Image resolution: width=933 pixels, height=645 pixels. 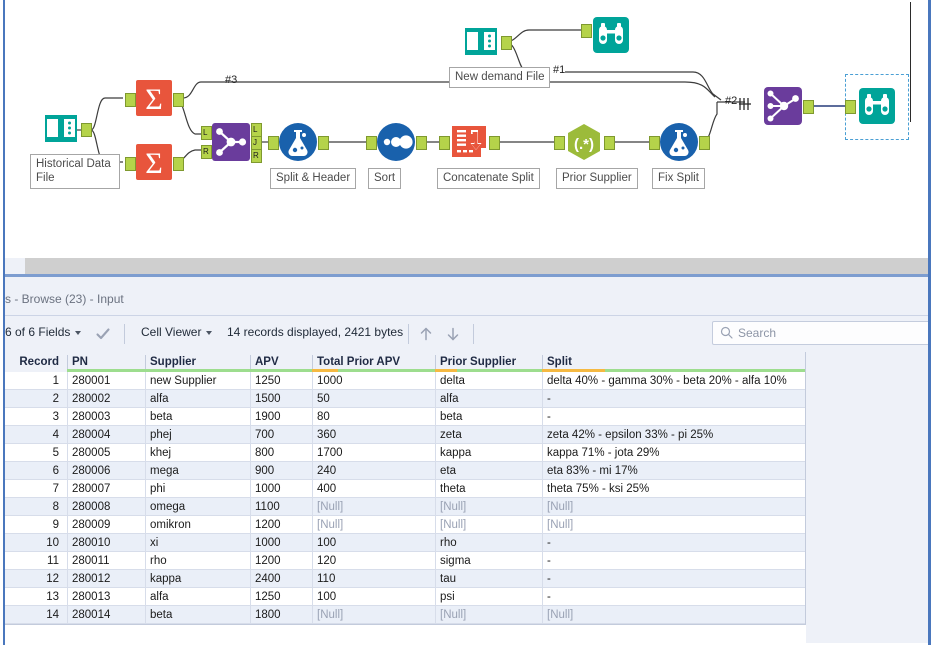 What do you see at coordinates (488, 435) in the screenshot?
I see `cell-prisup: zeta` at bounding box center [488, 435].